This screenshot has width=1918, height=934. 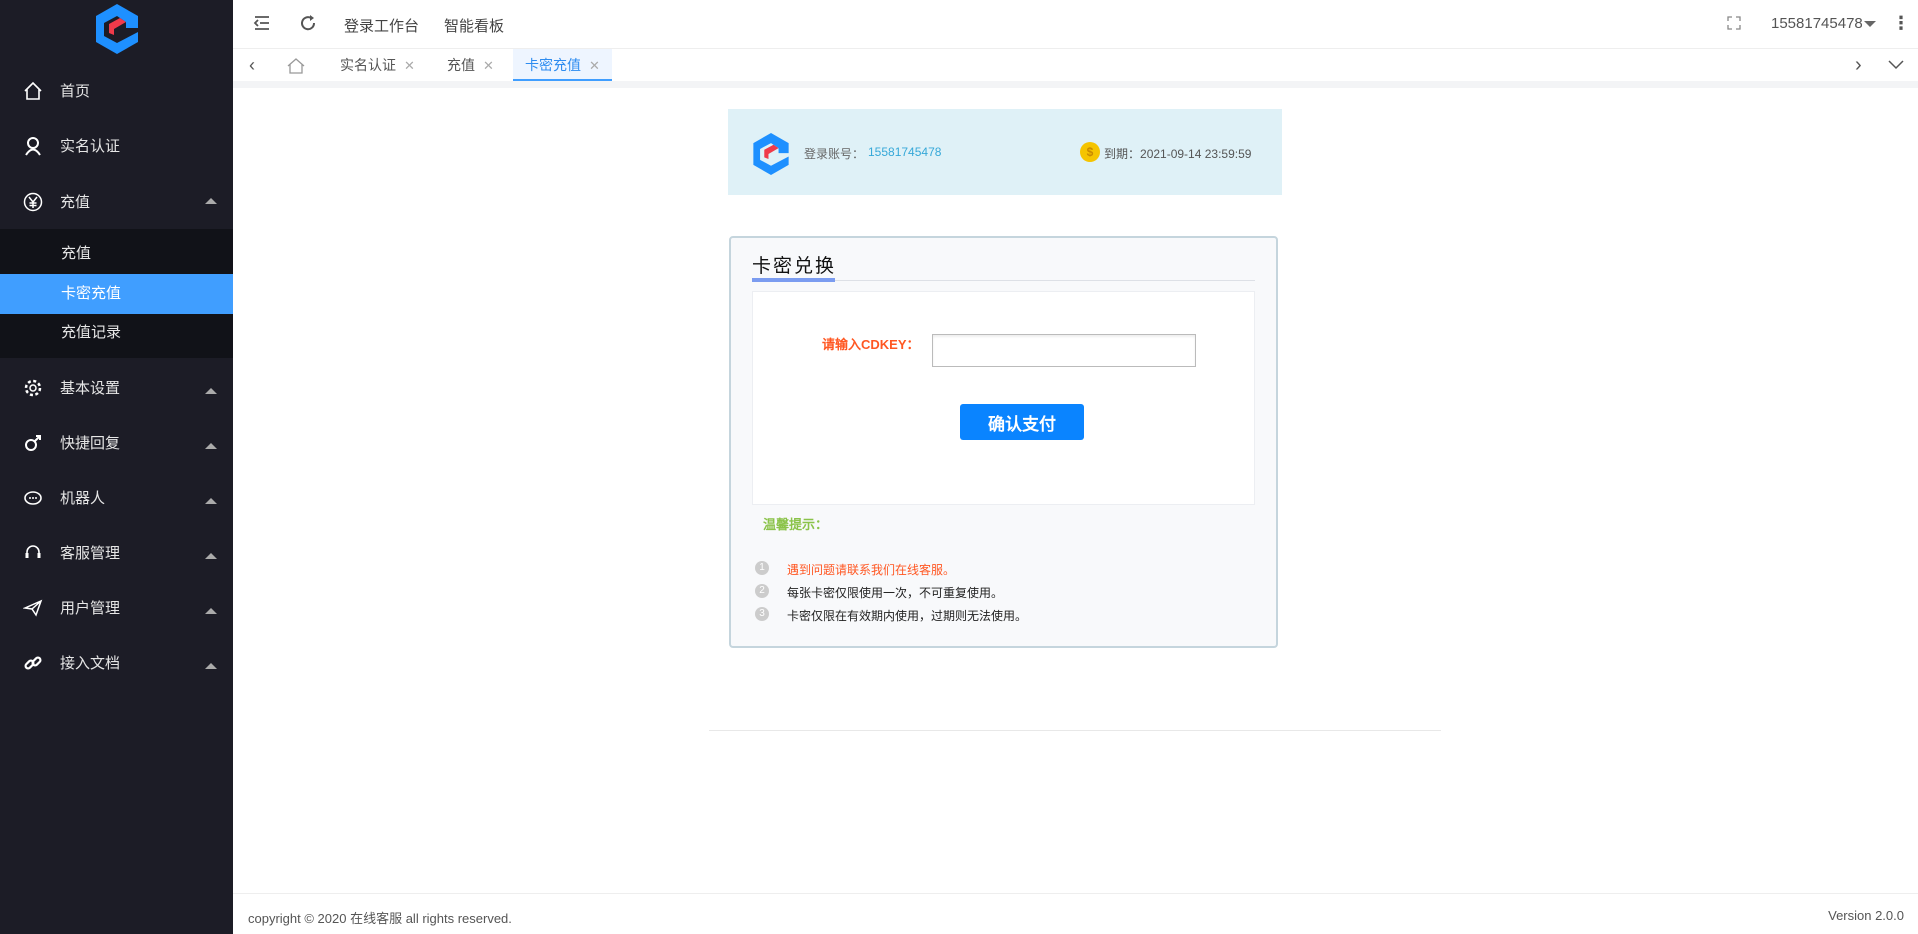 I want to click on submenu-item-recharge: 充值, so click(x=116, y=254).